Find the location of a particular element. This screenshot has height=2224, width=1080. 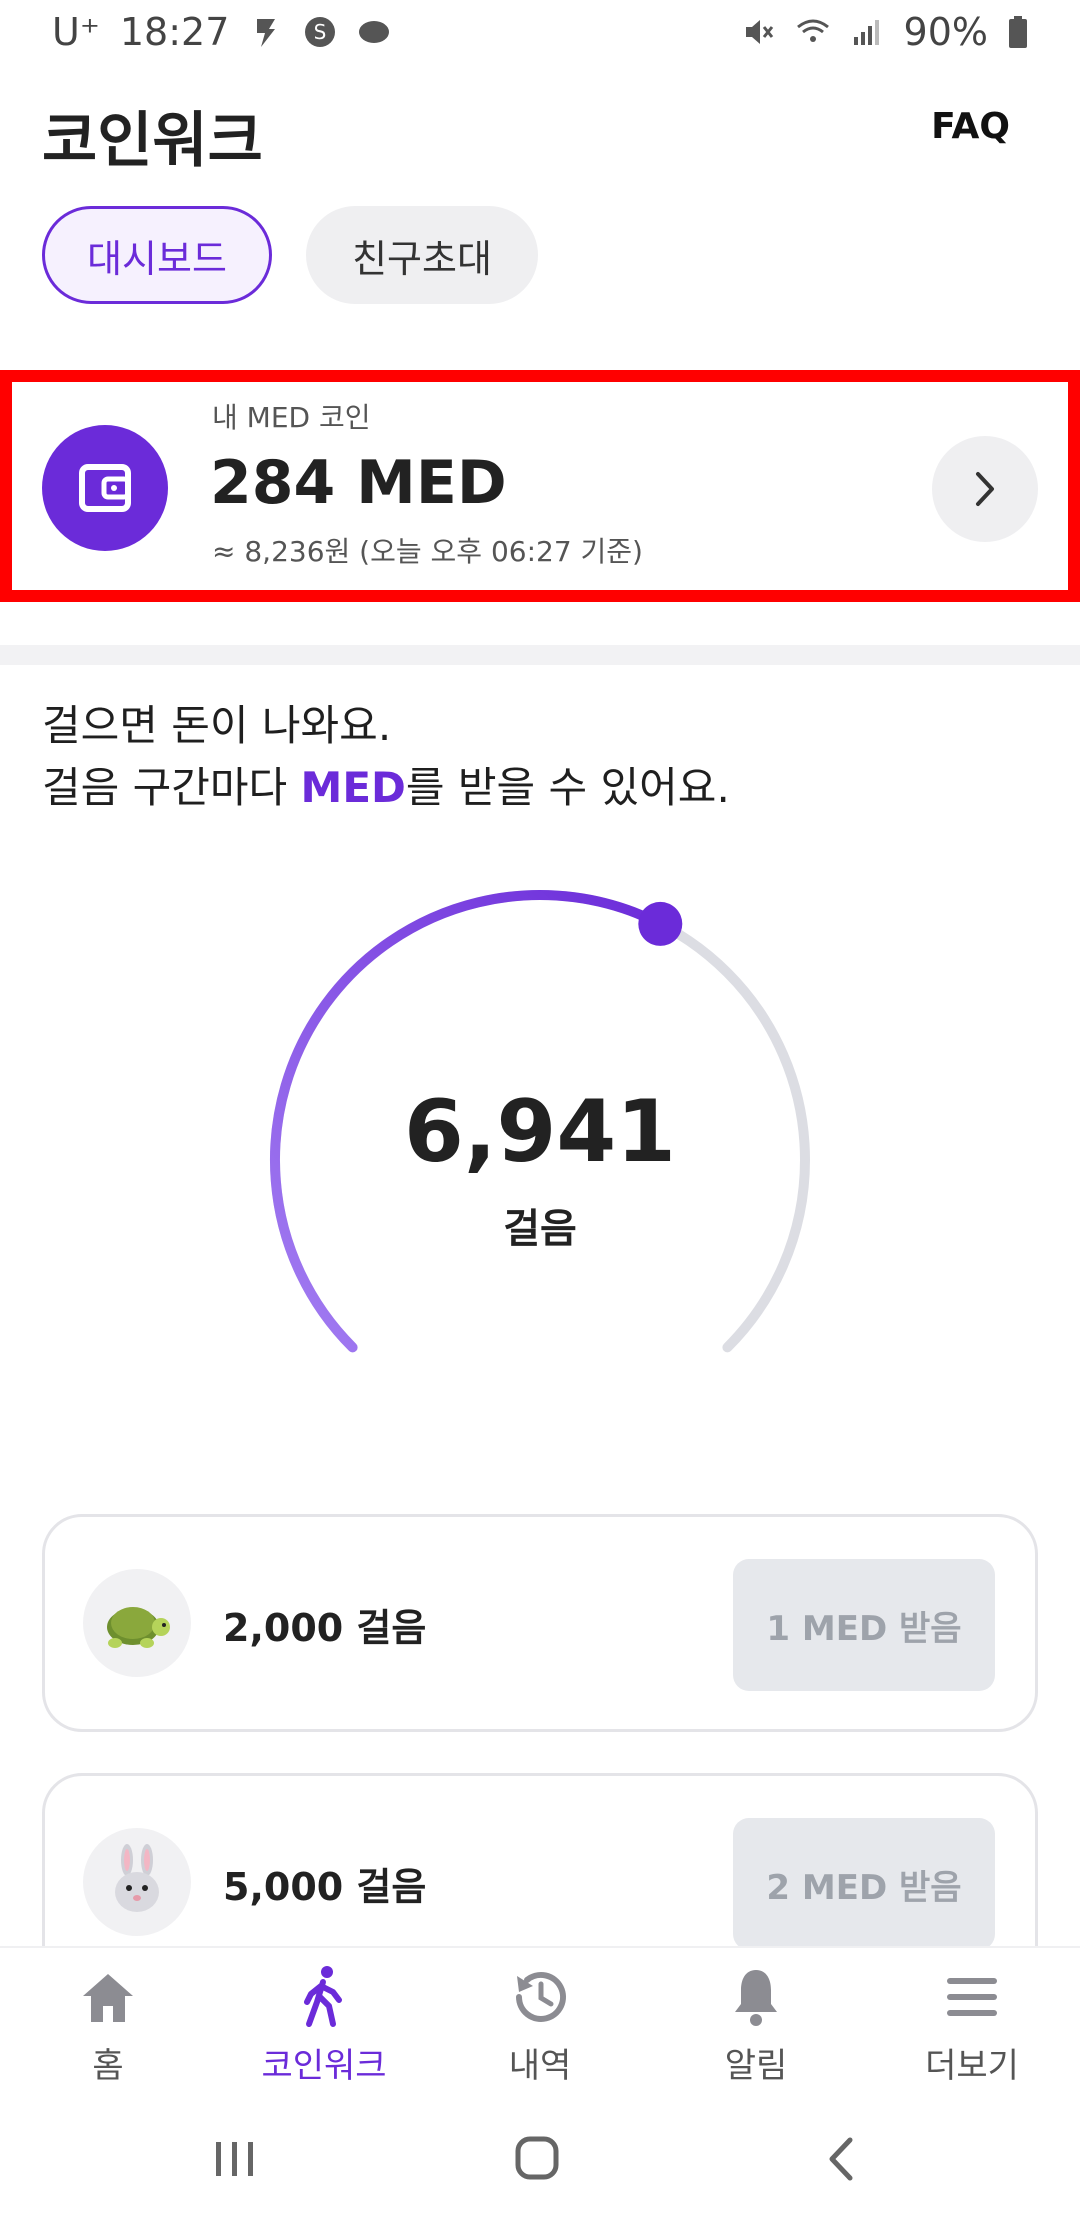

svg-text: S is located at coordinates (320, 32).